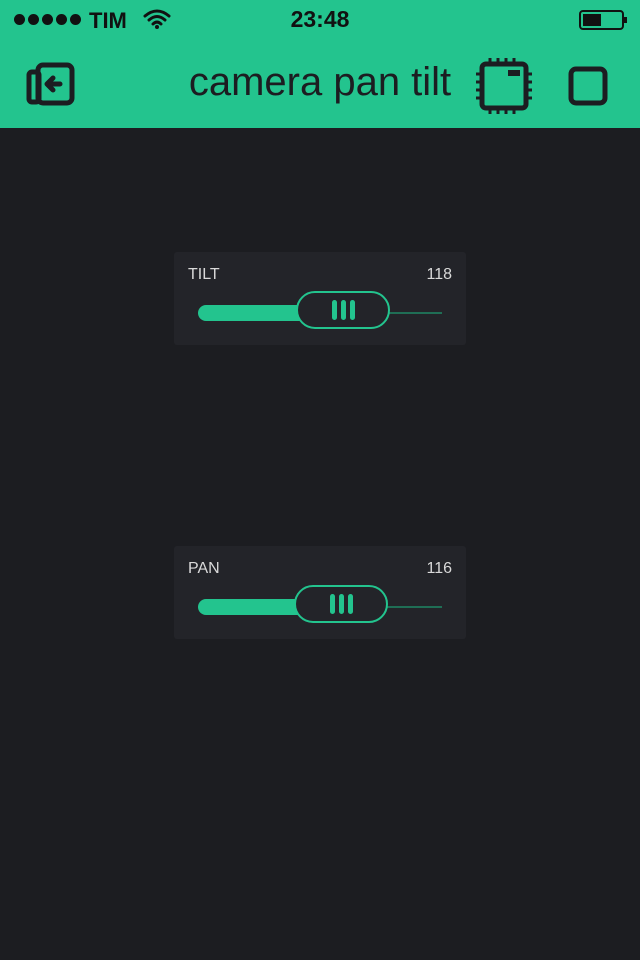  I want to click on status-time: 23:48, so click(320, 19).